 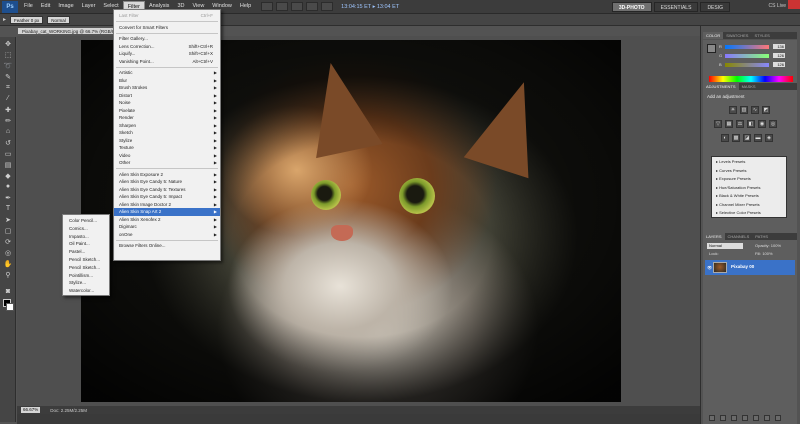 I want to click on filter-menu-item: Alien Skin Image Doctor 2 ▶, so click(x=167, y=205).